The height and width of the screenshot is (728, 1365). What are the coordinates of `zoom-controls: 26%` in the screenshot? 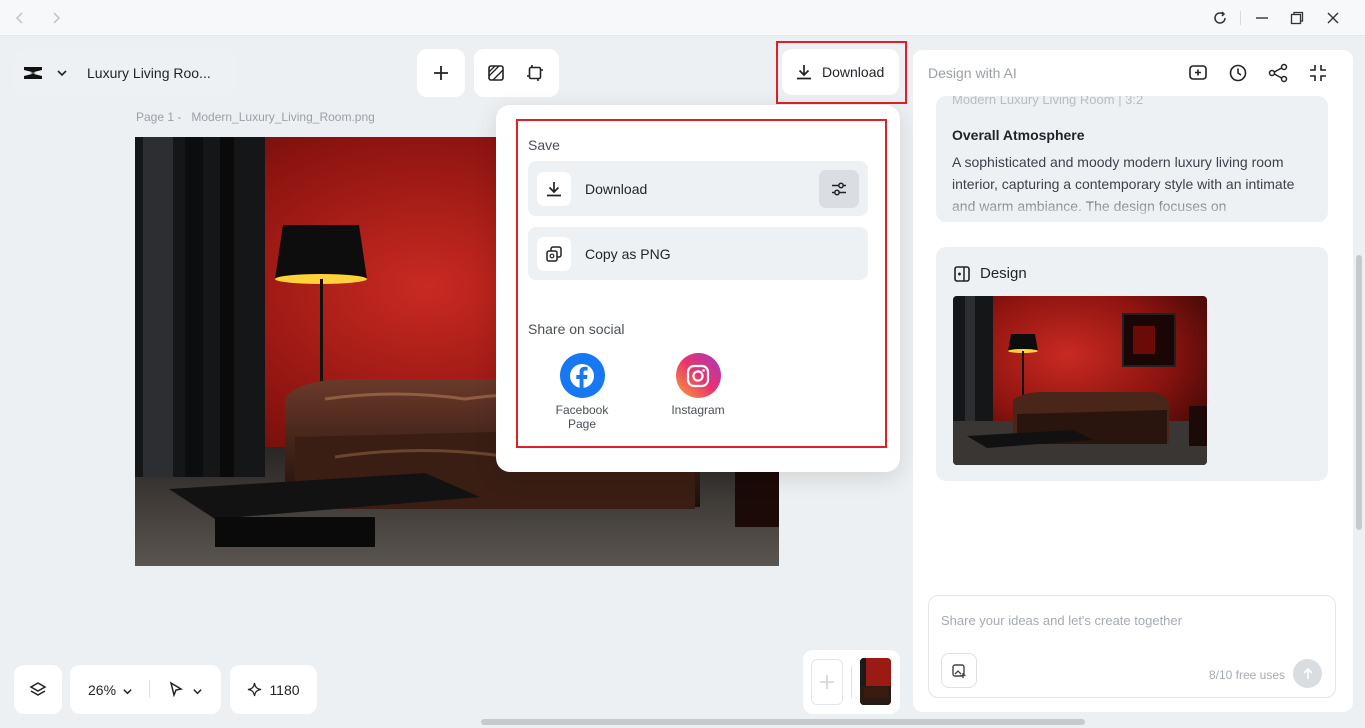 It's located at (145, 689).